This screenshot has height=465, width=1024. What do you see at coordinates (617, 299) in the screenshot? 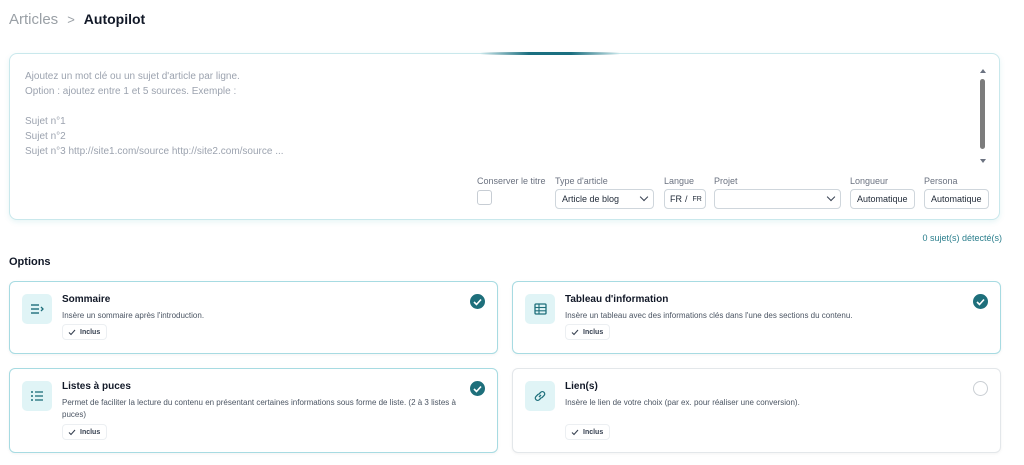
I see `option-title: Tableau d'information` at bounding box center [617, 299].